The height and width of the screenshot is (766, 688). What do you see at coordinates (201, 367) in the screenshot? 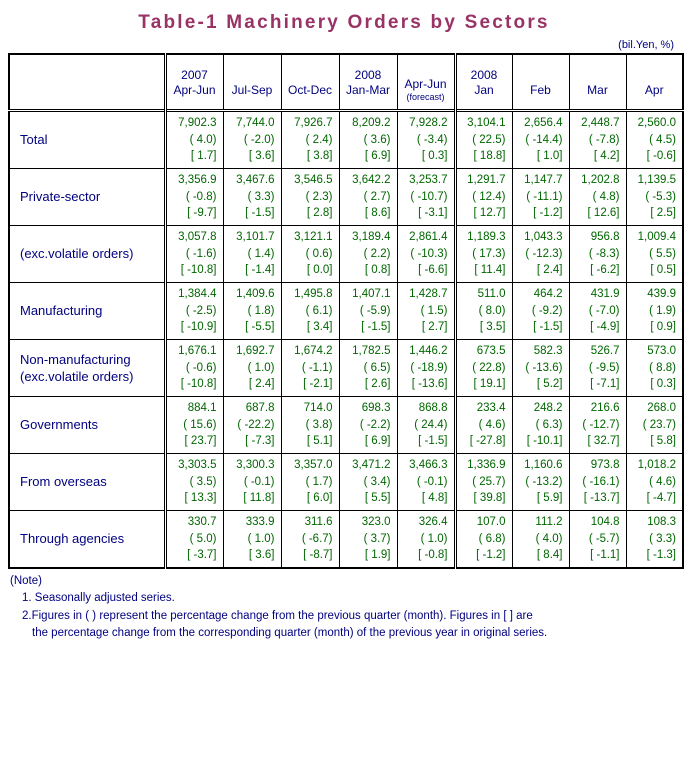
I see `cell-qoq: ( -0.6)` at bounding box center [201, 367].